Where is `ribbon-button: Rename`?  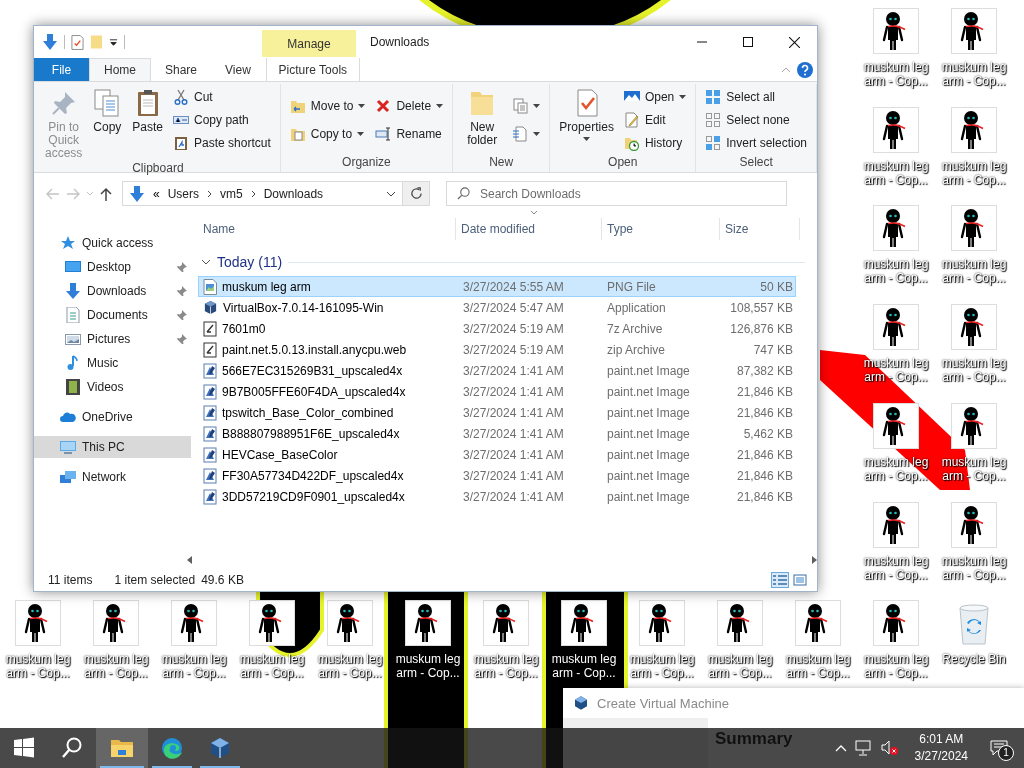
ribbon-button: Rename is located at coordinates (409, 134).